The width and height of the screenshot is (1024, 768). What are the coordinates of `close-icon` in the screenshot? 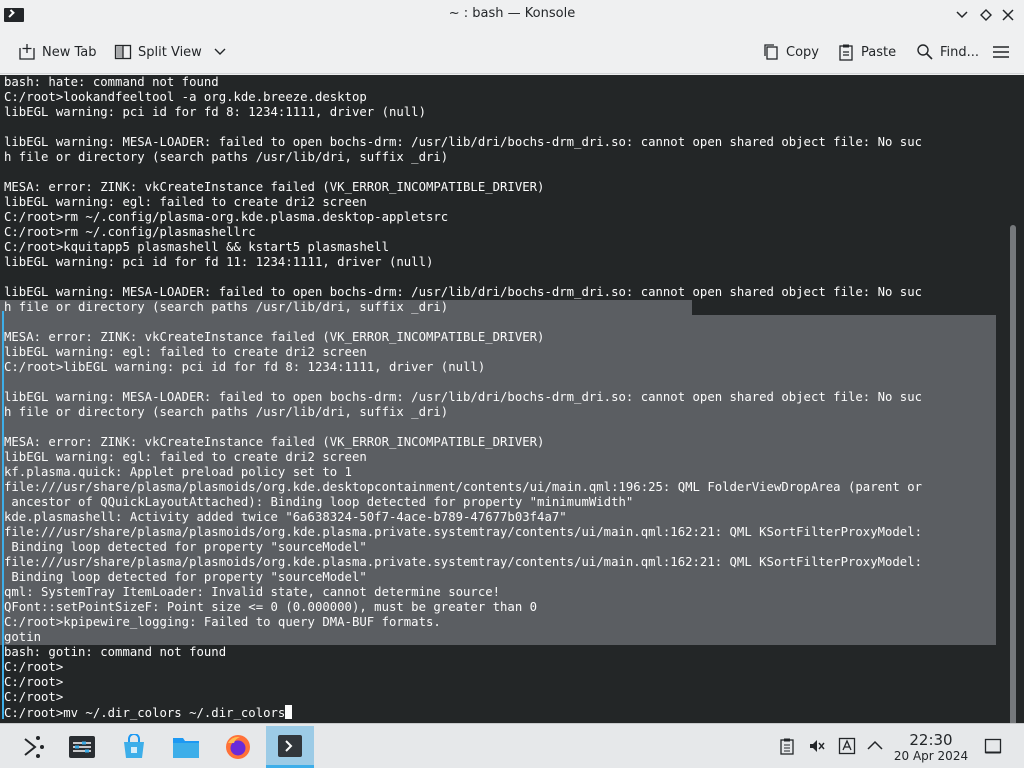 It's located at (1008, 15).